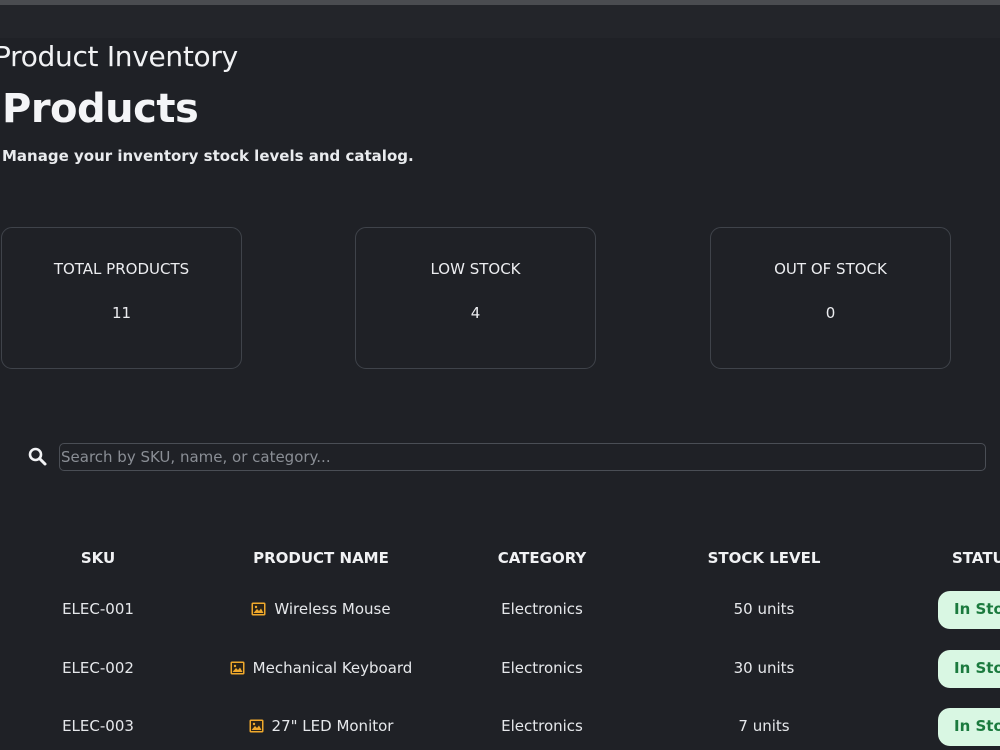  Describe the element at coordinates (332, 726) in the screenshot. I see `product-name: 27" LED Monitor` at that location.